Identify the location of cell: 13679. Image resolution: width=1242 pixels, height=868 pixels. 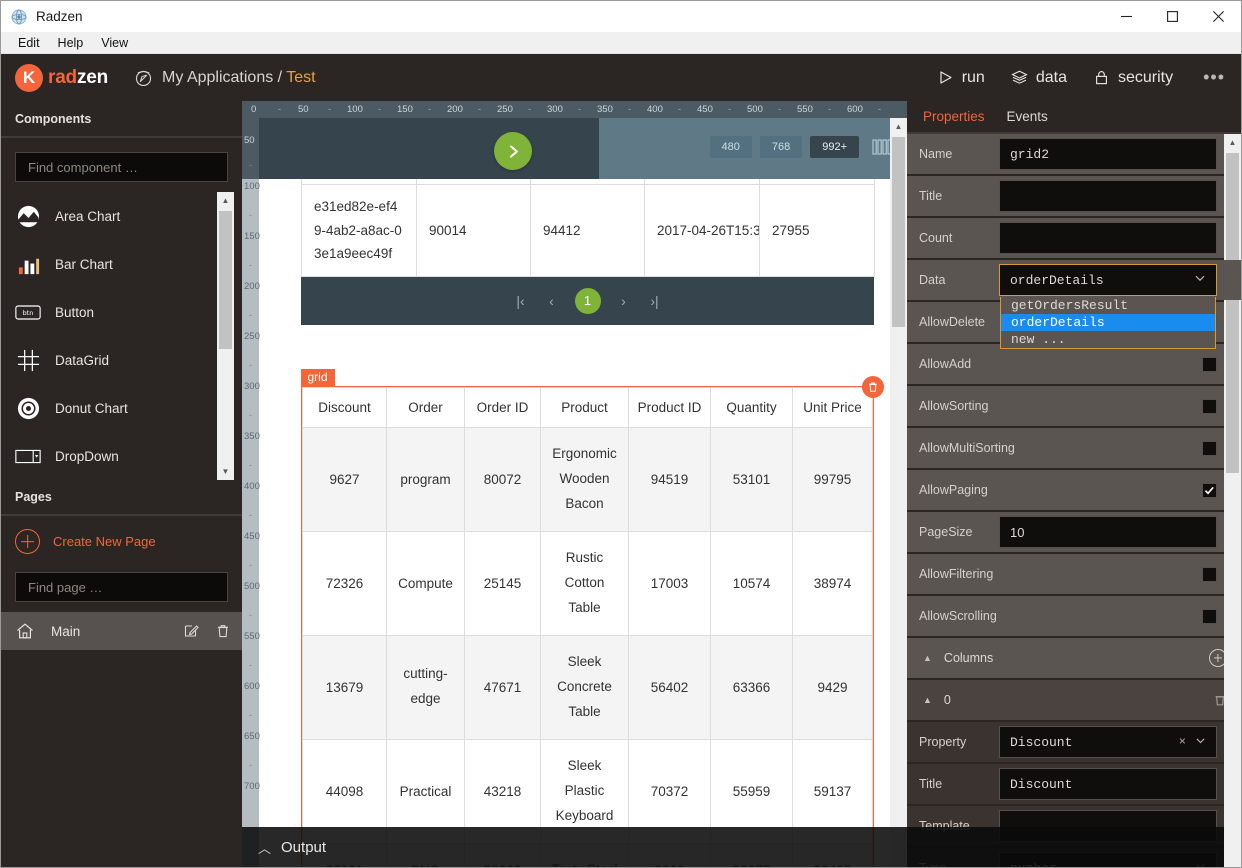
(344, 687).